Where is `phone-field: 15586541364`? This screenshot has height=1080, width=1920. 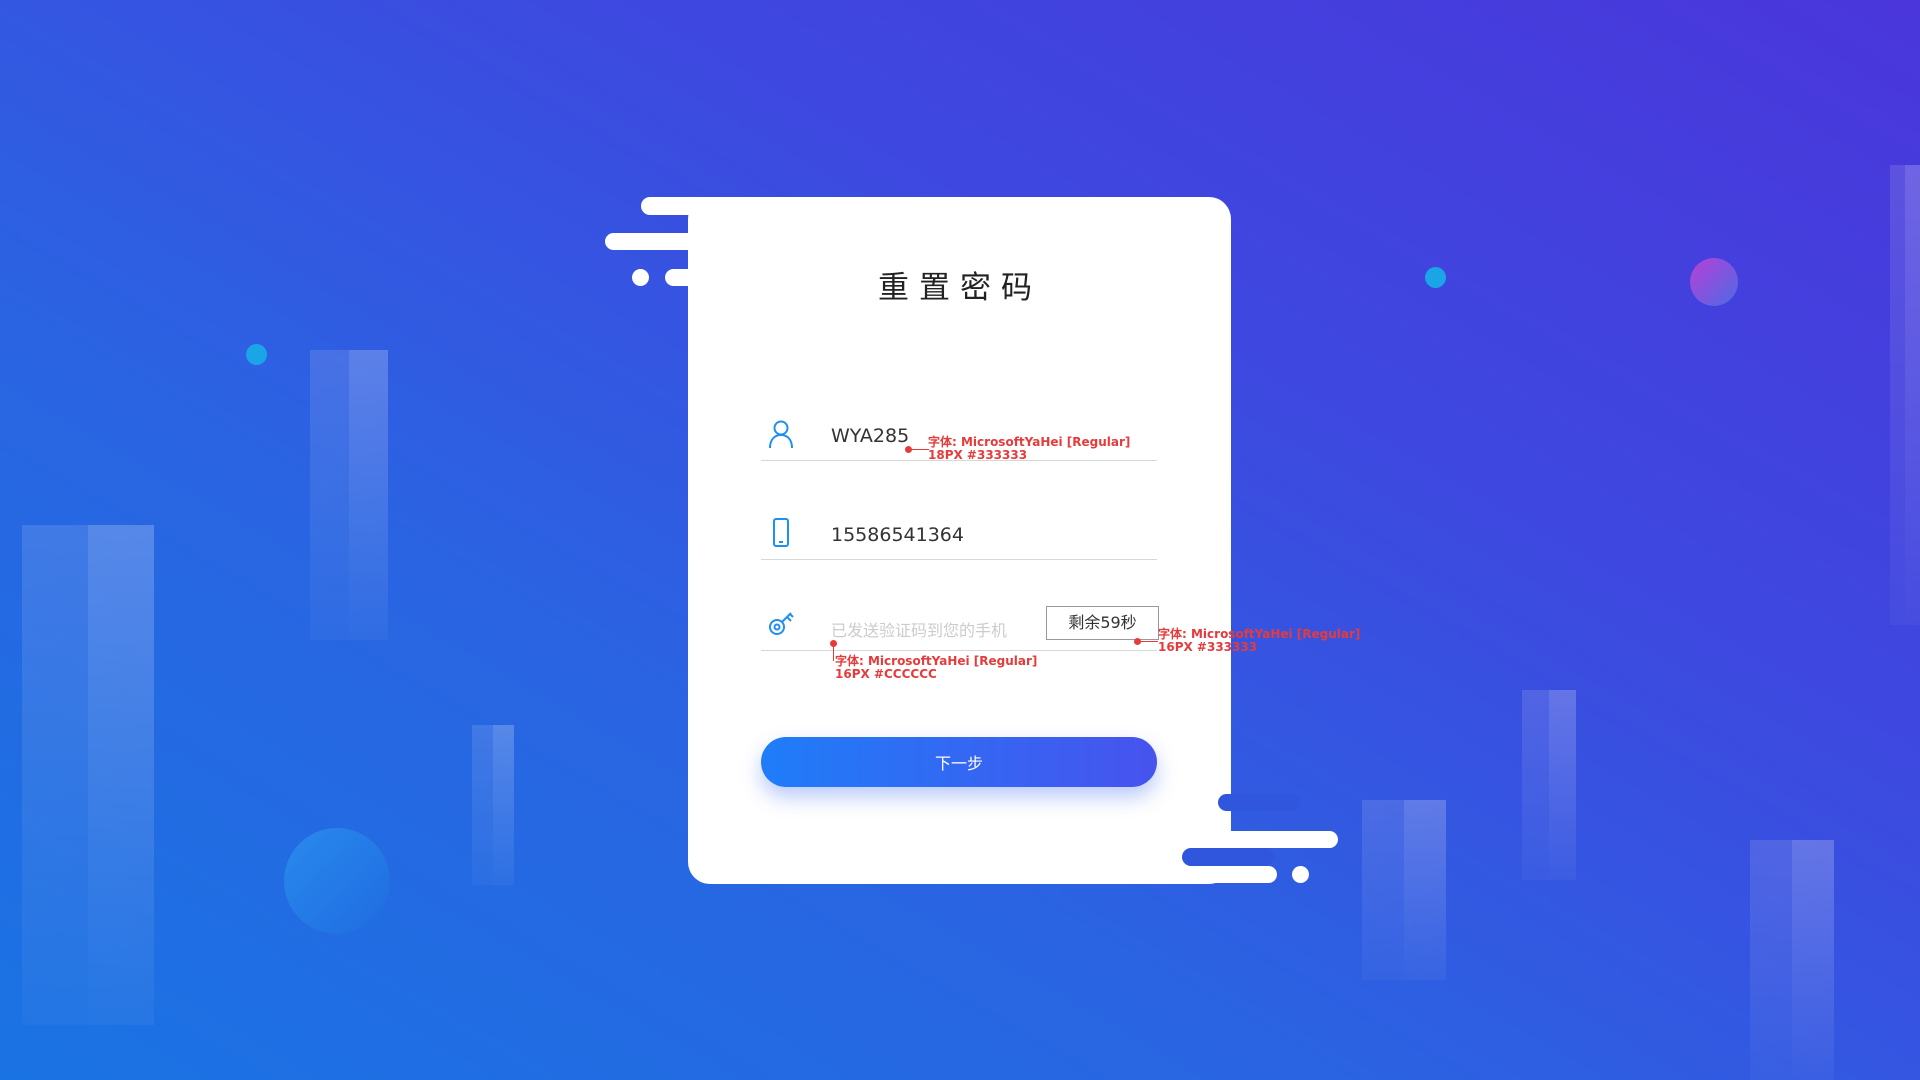 phone-field: 15586541364 is located at coordinates (959, 536).